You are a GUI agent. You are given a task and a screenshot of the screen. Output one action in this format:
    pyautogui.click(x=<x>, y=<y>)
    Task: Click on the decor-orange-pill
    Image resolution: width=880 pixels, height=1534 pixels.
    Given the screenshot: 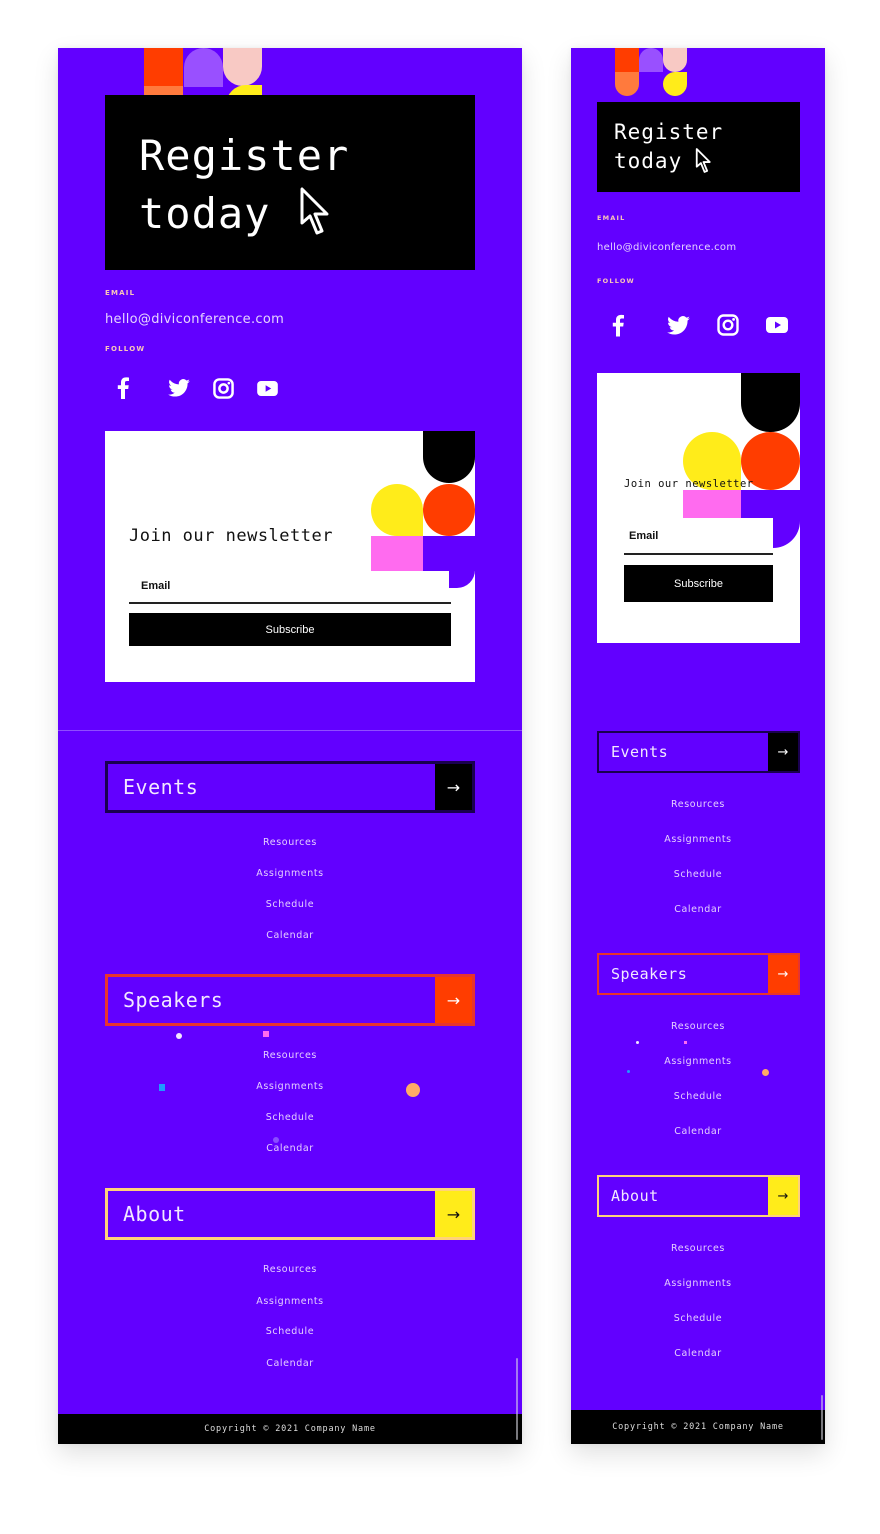 What is the action you would take?
    pyautogui.click(x=627, y=84)
    